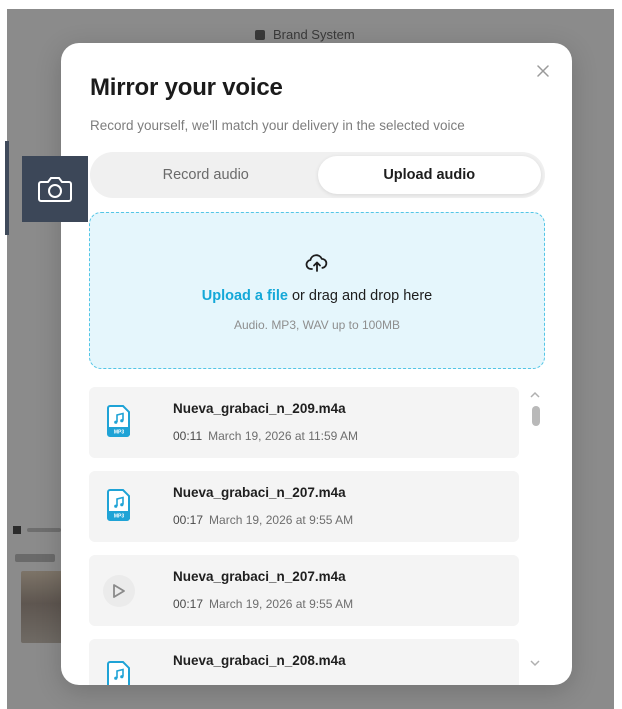  Describe the element at coordinates (316, 263) in the screenshot. I see `cloud-upload-icon` at that location.